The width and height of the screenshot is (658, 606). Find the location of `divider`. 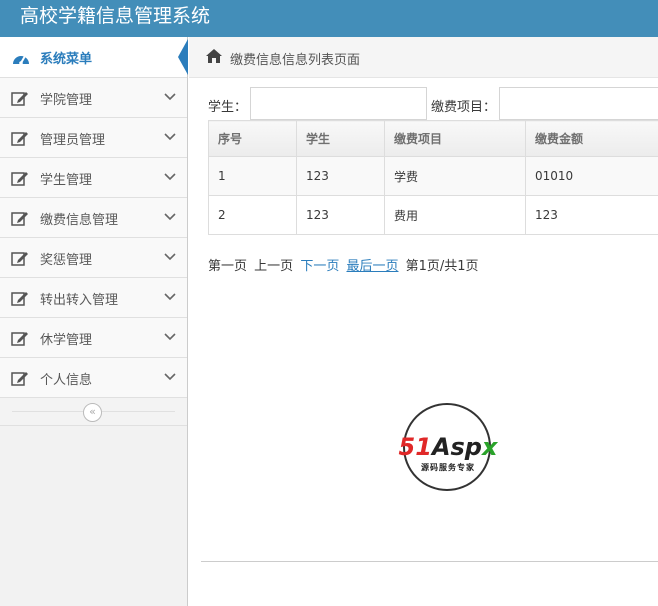

divider is located at coordinates (429, 561).